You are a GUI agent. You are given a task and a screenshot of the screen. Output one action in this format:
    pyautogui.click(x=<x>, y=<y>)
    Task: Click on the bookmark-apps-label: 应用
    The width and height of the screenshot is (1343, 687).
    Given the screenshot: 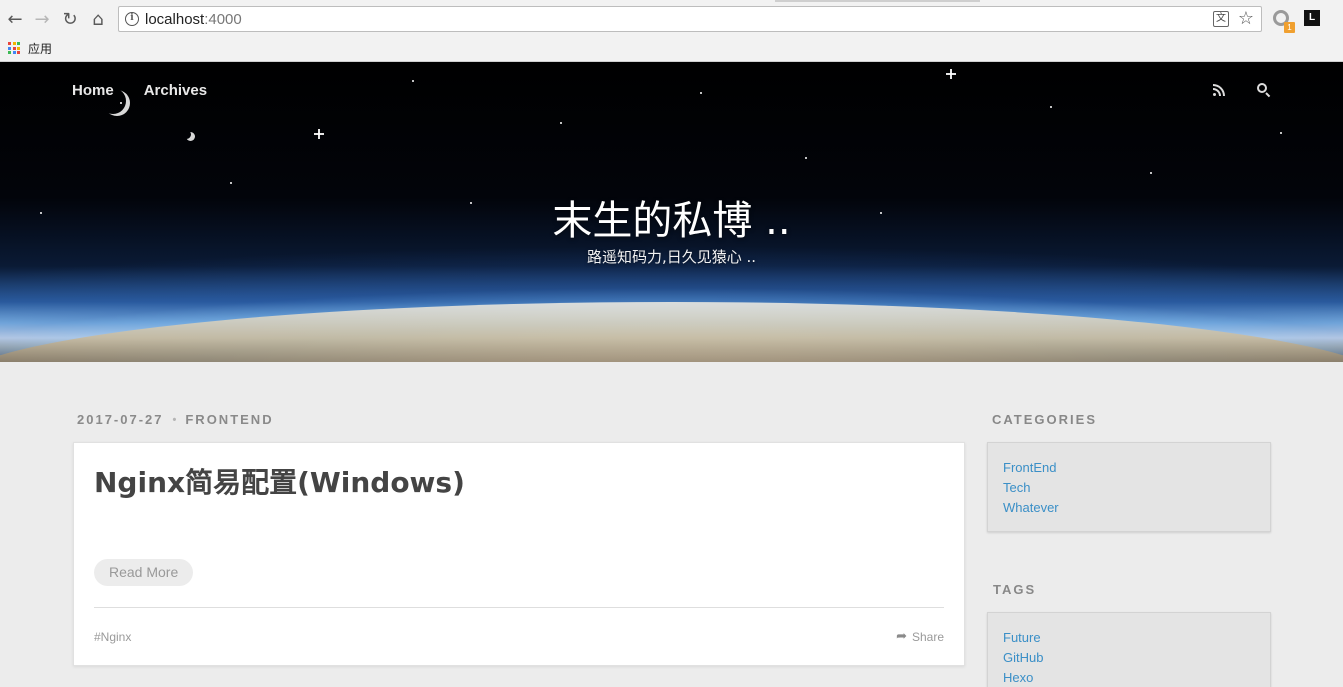 What is the action you would take?
    pyautogui.click(x=40, y=48)
    